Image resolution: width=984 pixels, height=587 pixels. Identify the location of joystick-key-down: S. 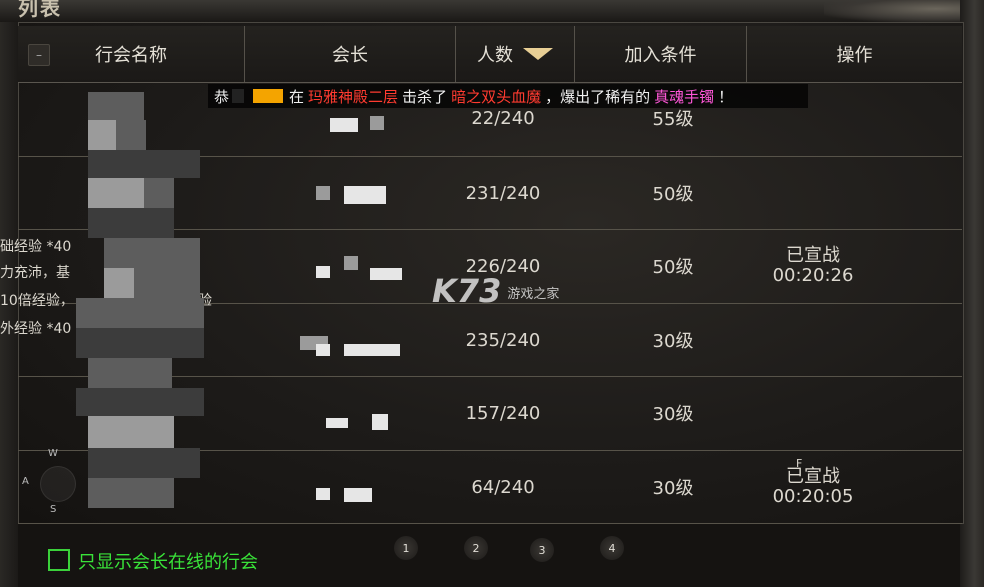
(53, 509).